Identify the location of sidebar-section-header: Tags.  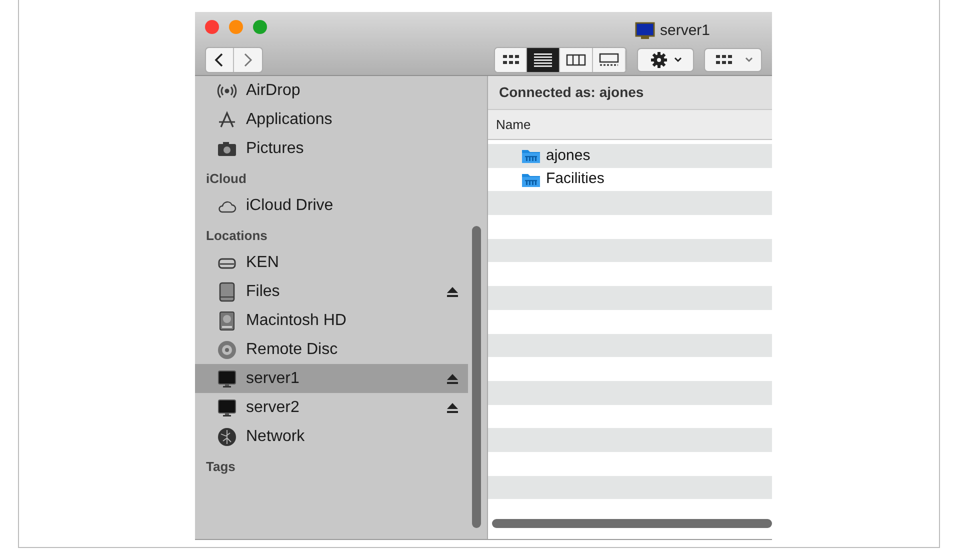
(221, 467).